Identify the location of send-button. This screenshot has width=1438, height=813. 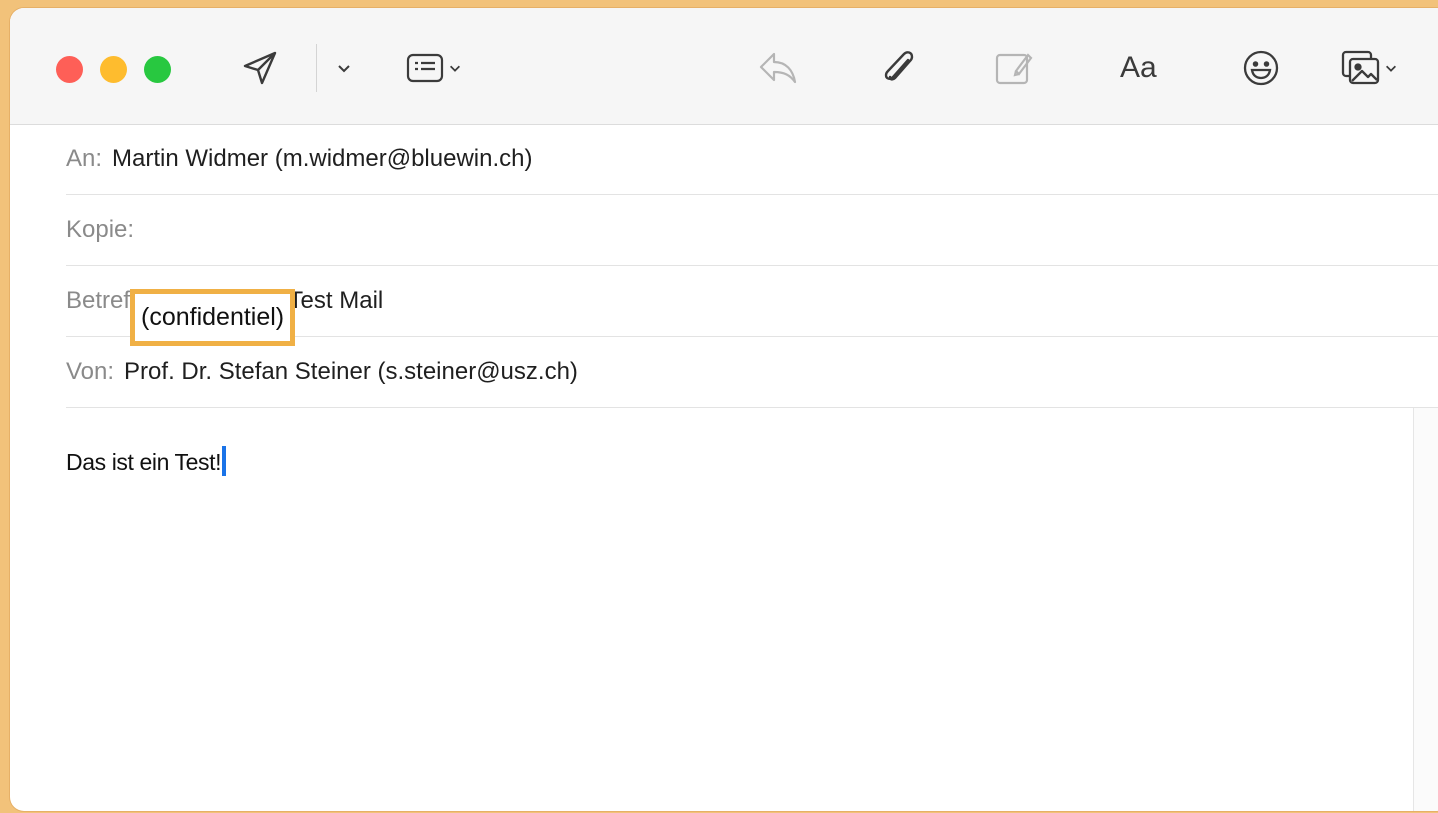
(260, 68).